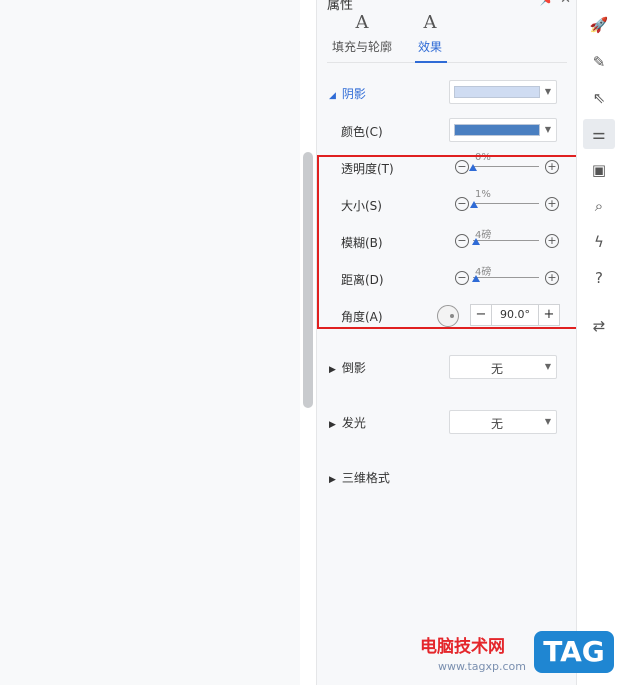 The image size is (620, 685). Describe the element at coordinates (430, 22) in the screenshot. I see `effects-icon: A` at that location.